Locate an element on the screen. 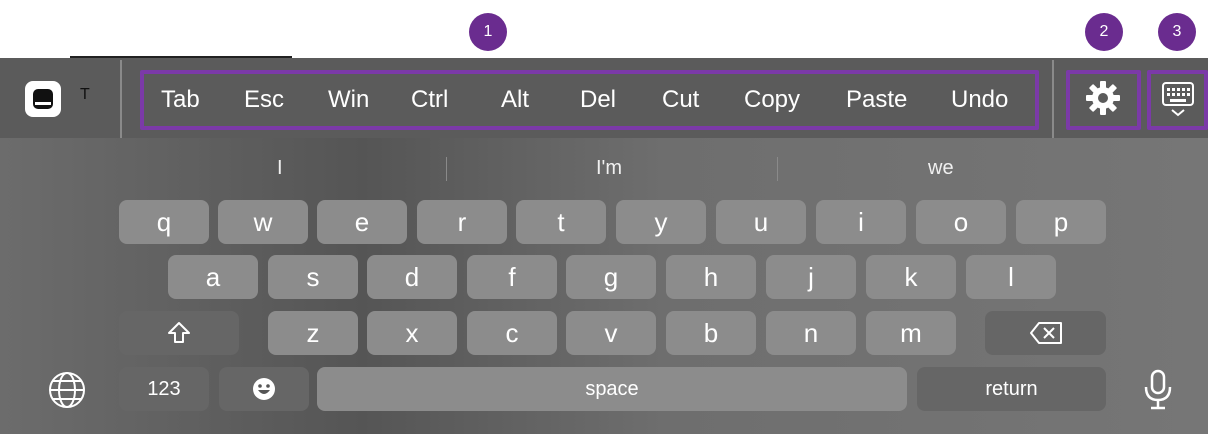 The width and height of the screenshot is (1208, 434). emoji-key is located at coordinates (264, 389).